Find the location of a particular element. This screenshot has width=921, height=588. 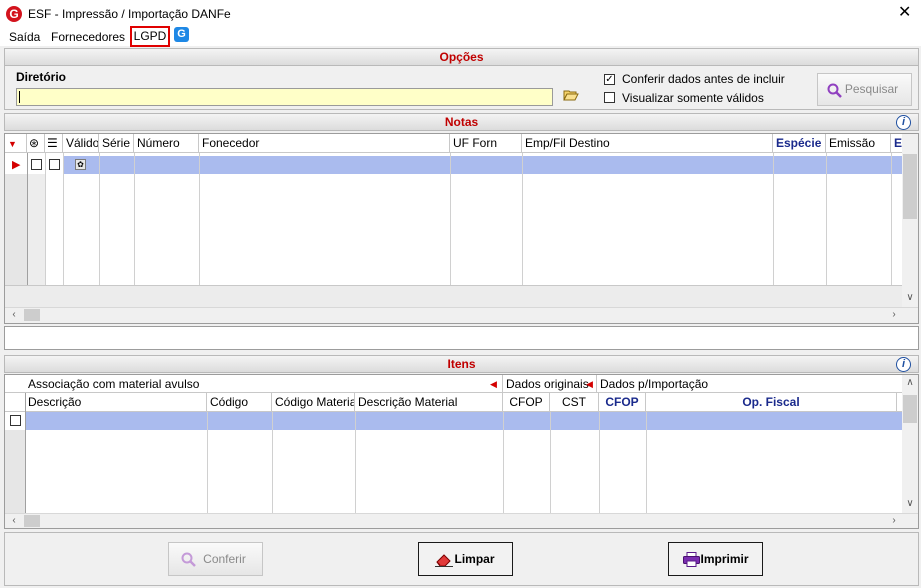

validos-label: Visualizar somente válidos is located at coordinates (693, 98).